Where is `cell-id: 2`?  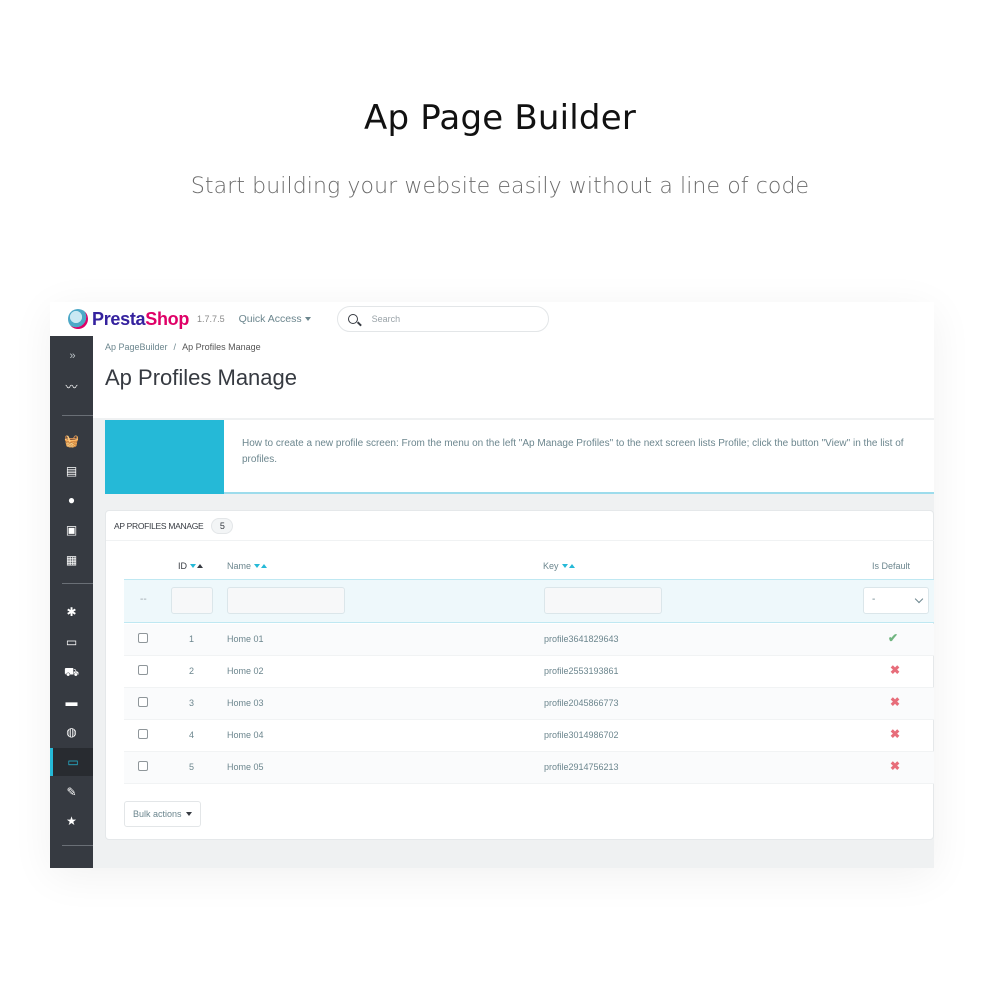 cell-id: 2 is located at coordinates (192, 671).